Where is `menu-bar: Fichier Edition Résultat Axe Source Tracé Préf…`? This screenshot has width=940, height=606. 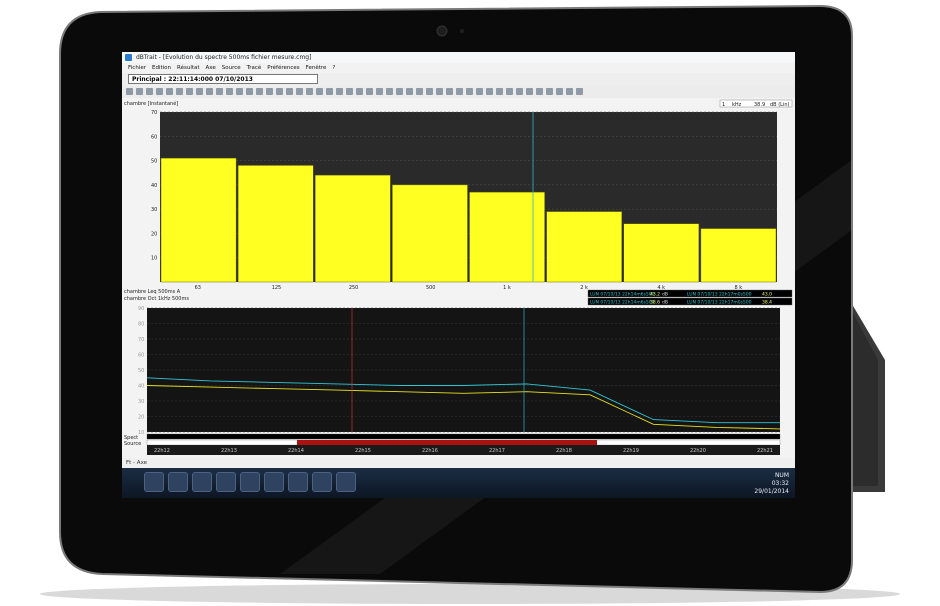
menu-bar: Fichier Edition Résultat Axe Source Tracé Préf… is located at coordinates (458, 68).